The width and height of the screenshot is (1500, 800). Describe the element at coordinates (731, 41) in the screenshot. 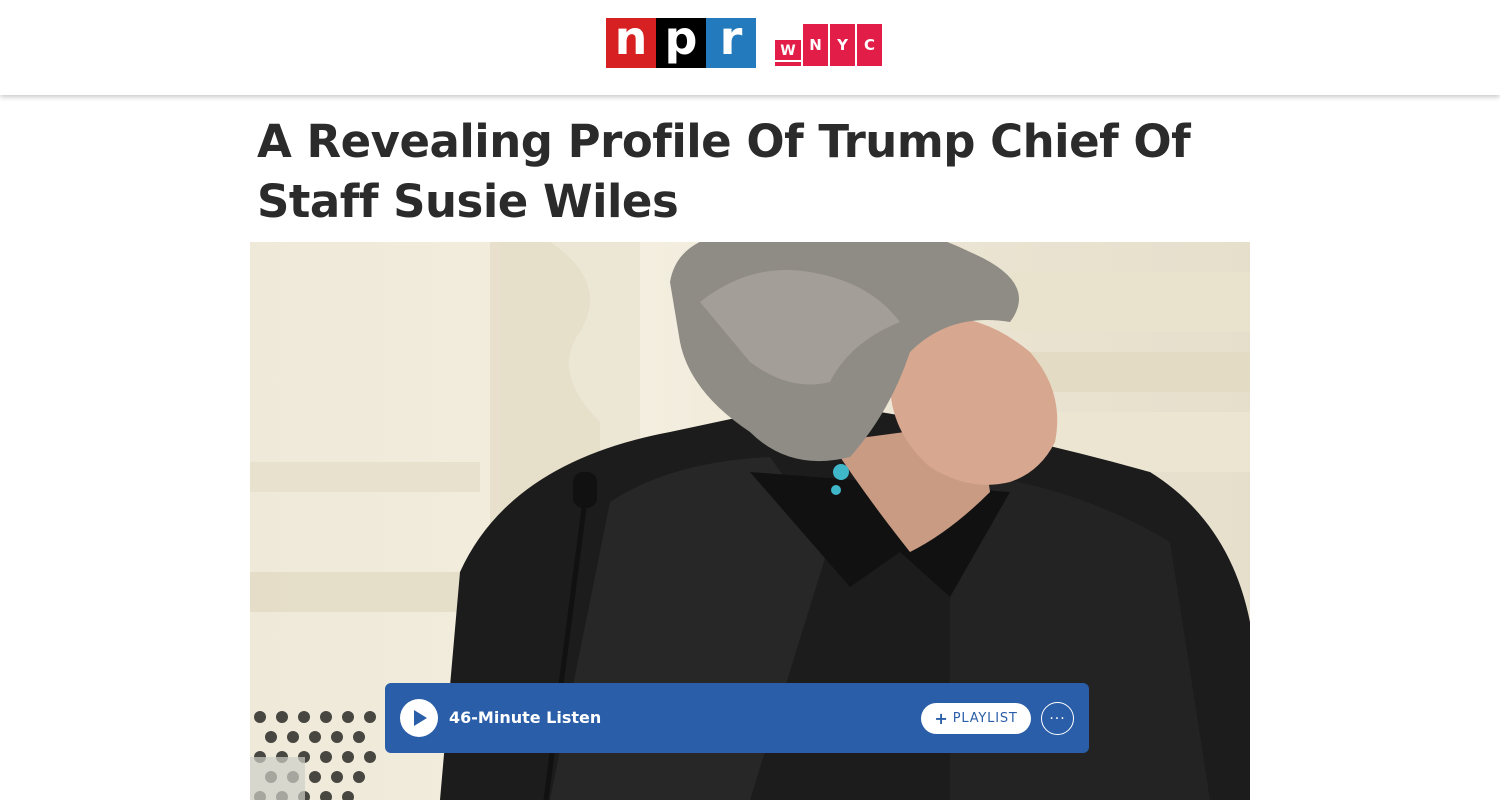

I see `npr-logo-r: r` at that location.